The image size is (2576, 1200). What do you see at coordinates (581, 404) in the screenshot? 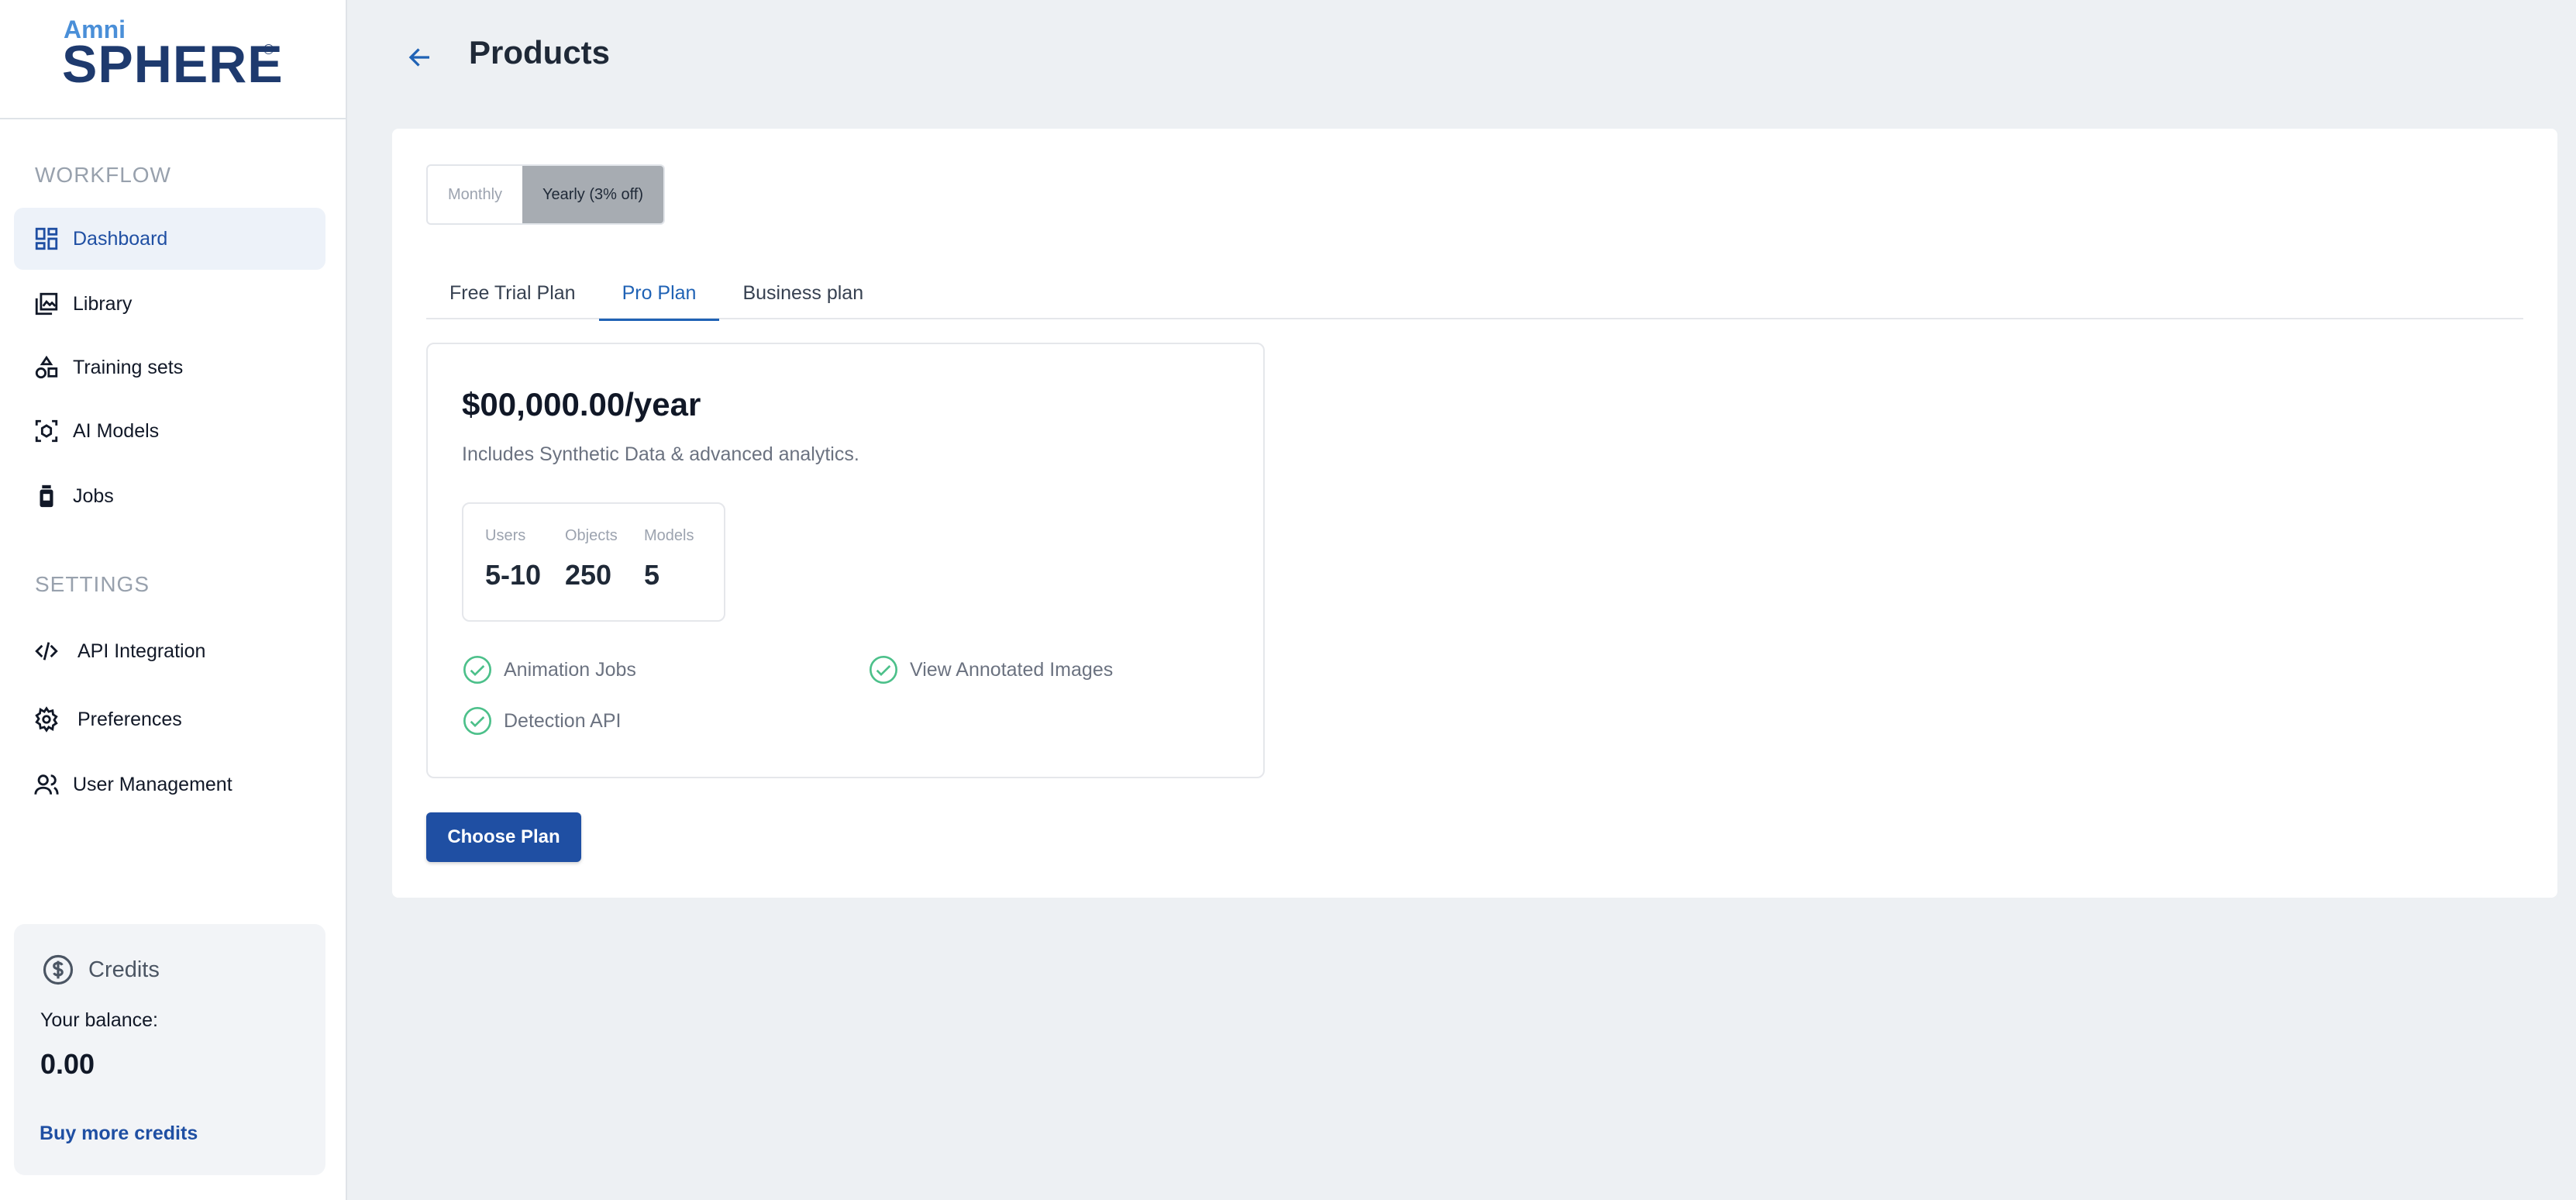
I see `plan-price: $00,000.00/year` at bounding box center [581, 404].